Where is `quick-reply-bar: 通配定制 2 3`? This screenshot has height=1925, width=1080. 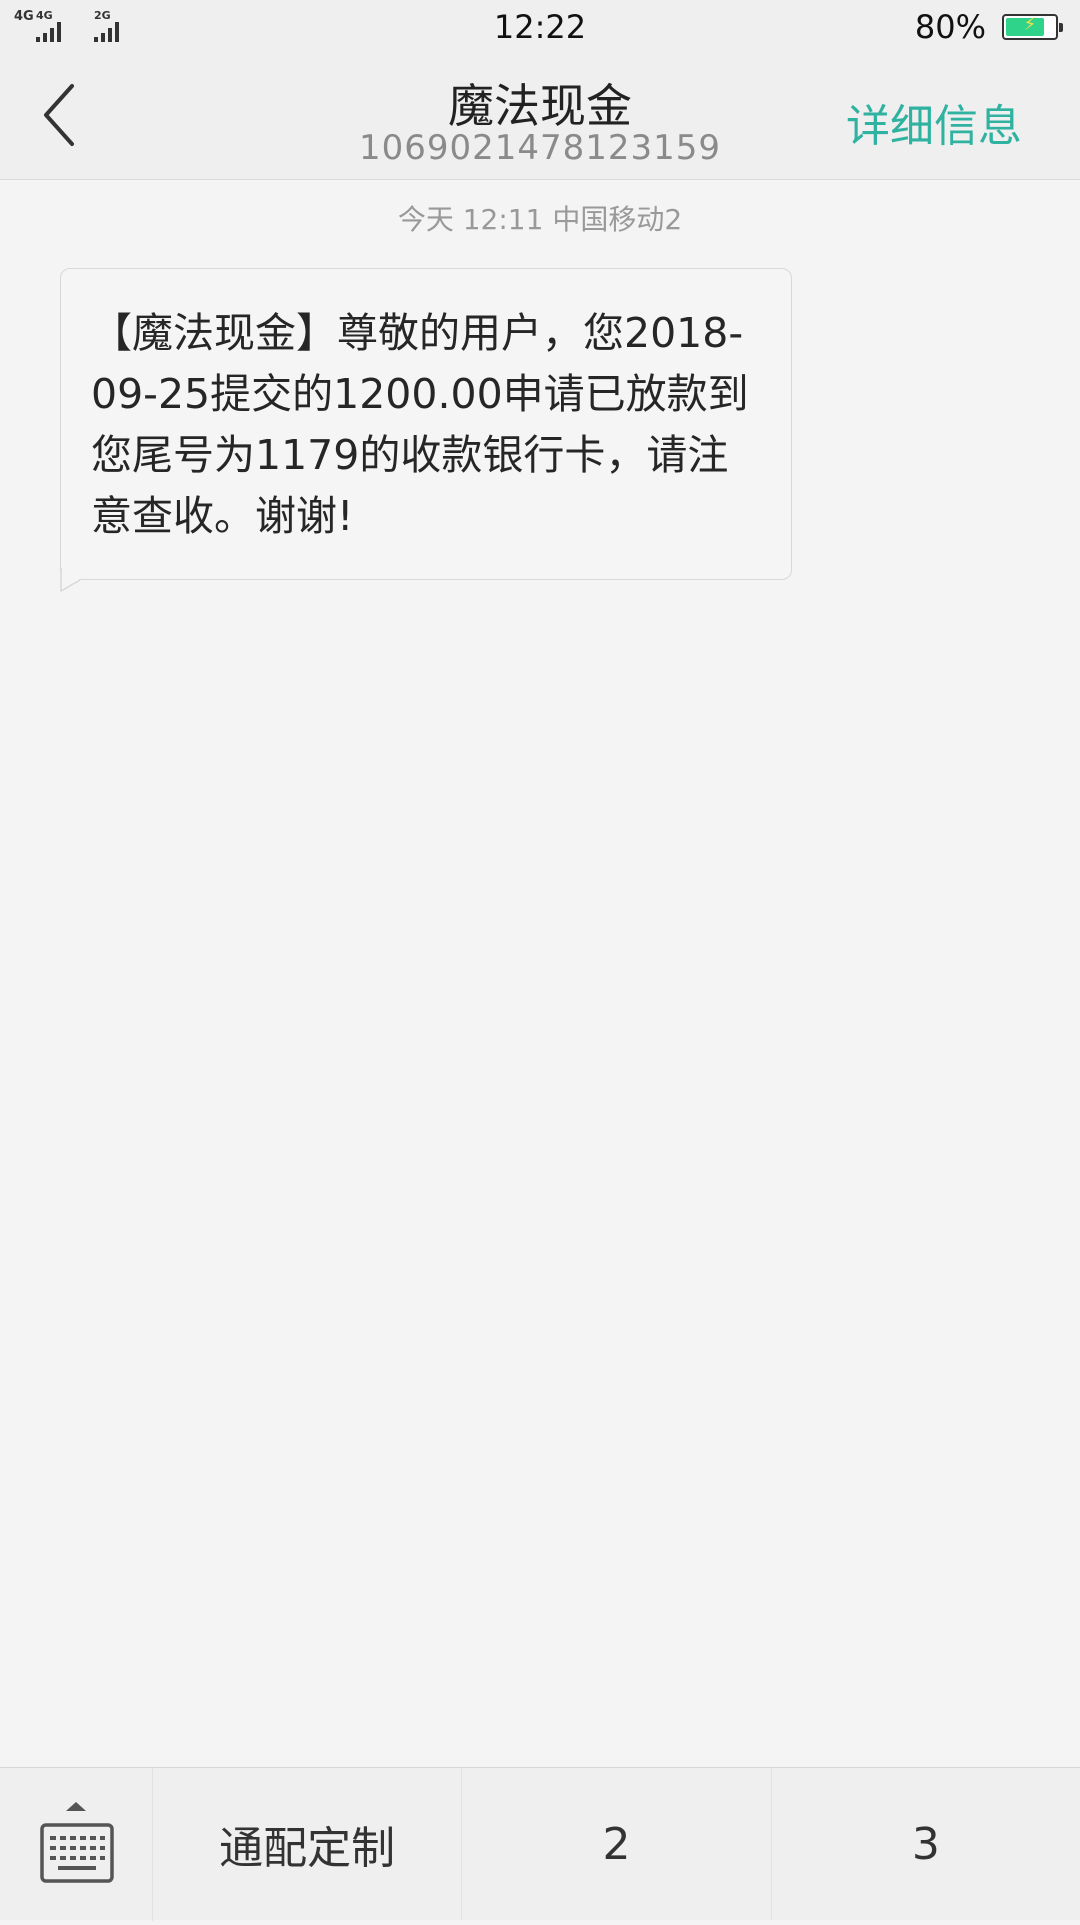
quick-reply-bar: 通配定制 2 3 is located at coordinates (540, 1844).